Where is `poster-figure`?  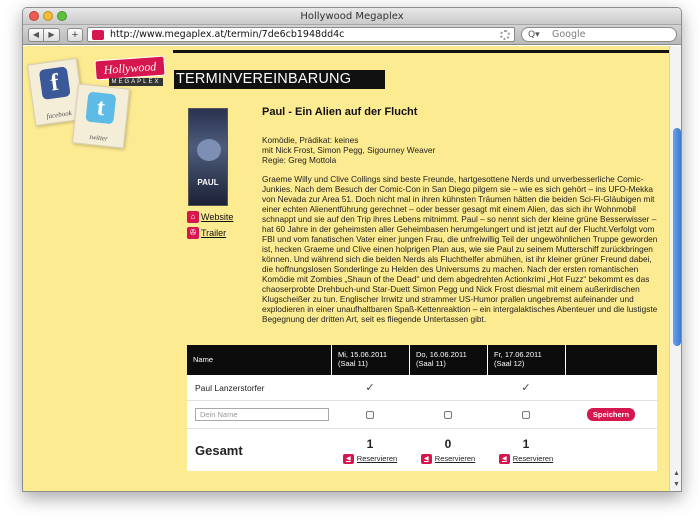
poster-figure is located at coordinates (209, 150).